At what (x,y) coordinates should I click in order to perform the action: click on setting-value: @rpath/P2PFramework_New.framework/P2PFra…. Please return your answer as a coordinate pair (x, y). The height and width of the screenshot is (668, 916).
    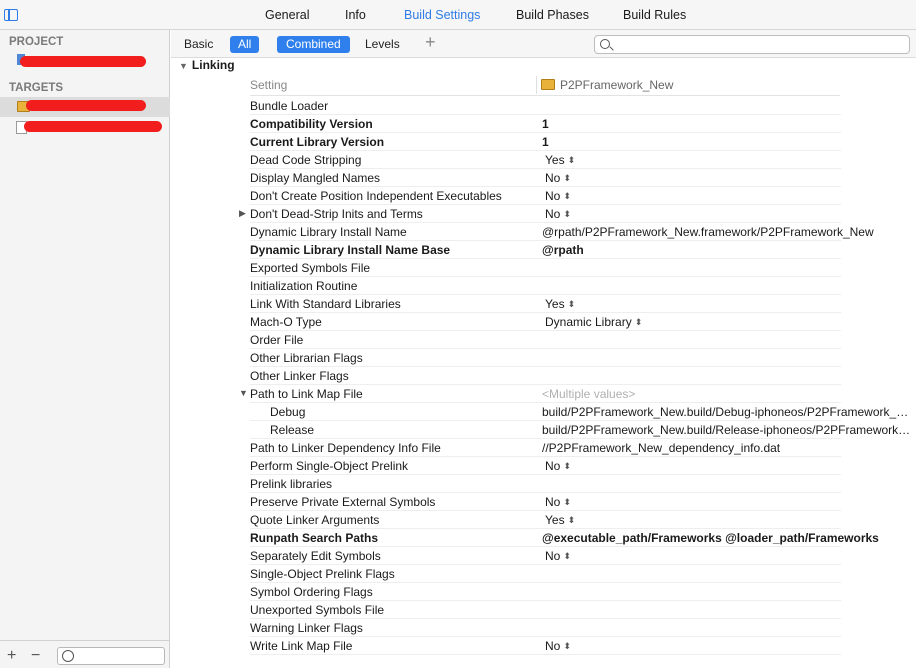
    Looking at the image, I should click on (708, 232).